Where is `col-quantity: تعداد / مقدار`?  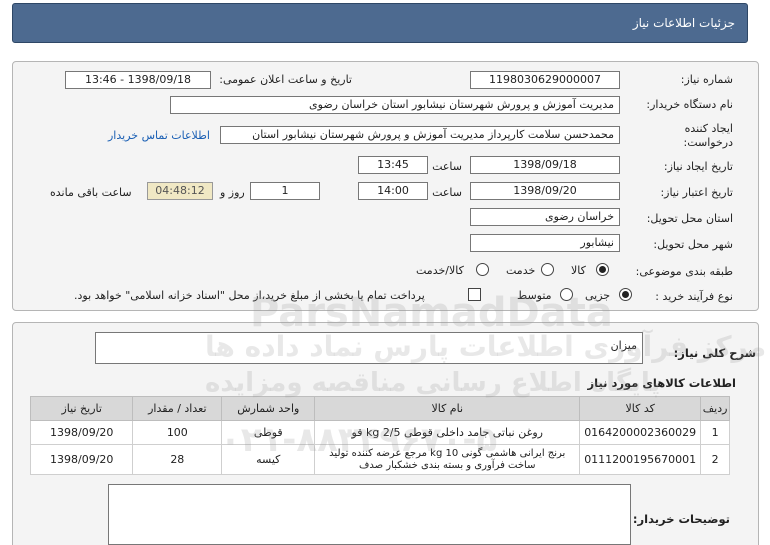 col-quantity: تعداد / مقدار is located at coordinates (177, 408).